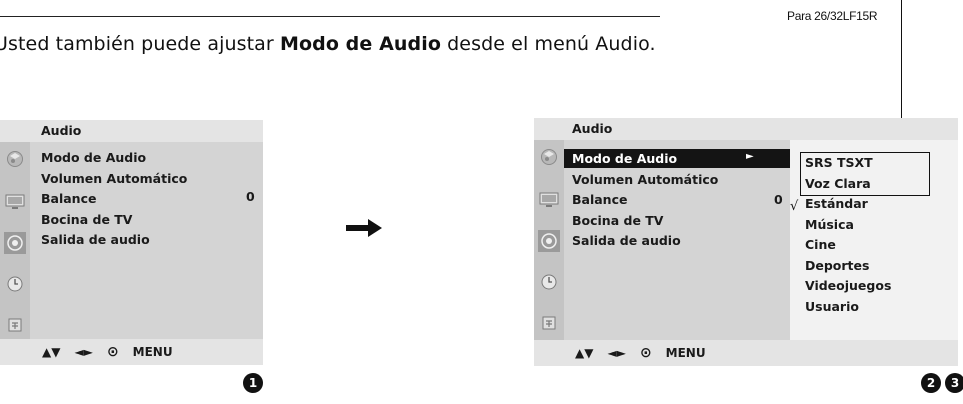  Describe the element at coordinates (253, 383) in the screenshot. I see `step-number-1: 1` at that location.